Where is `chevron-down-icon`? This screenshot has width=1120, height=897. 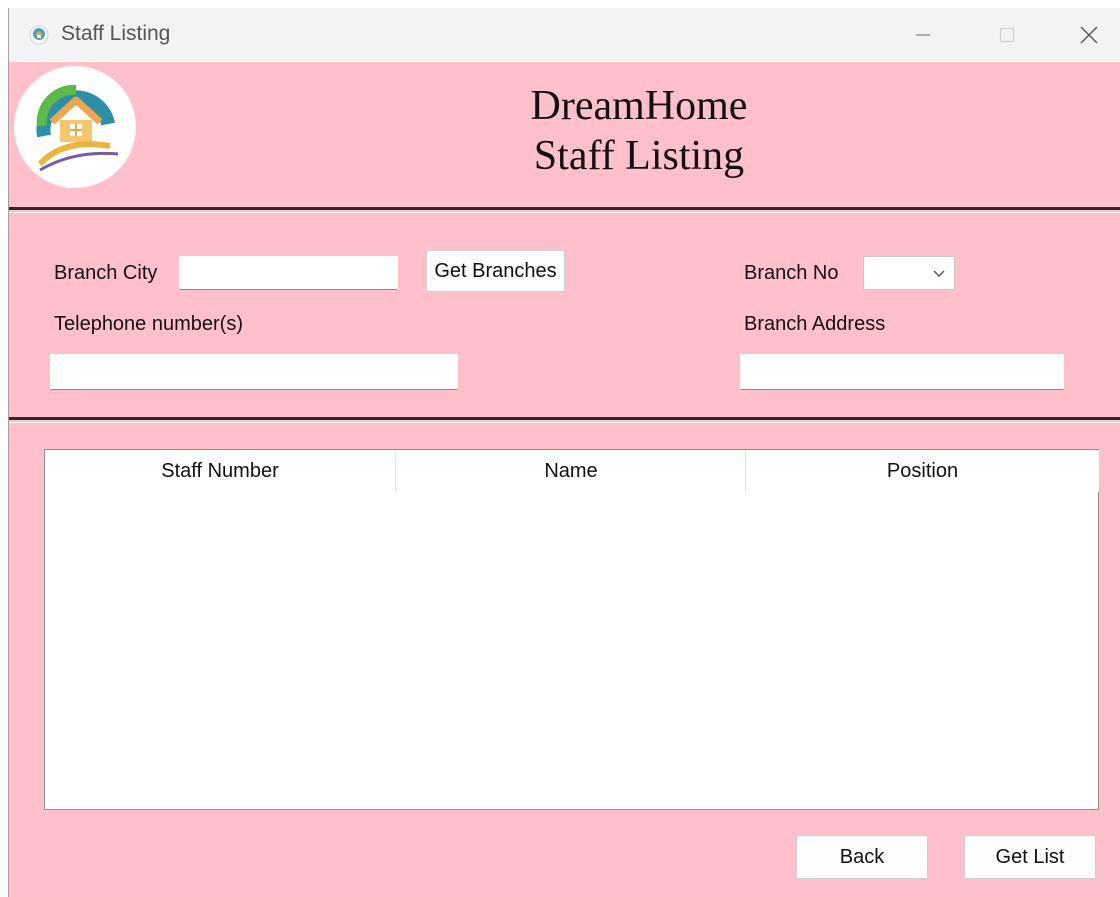 chevron-down-icon is located at coordinates (939, 273).